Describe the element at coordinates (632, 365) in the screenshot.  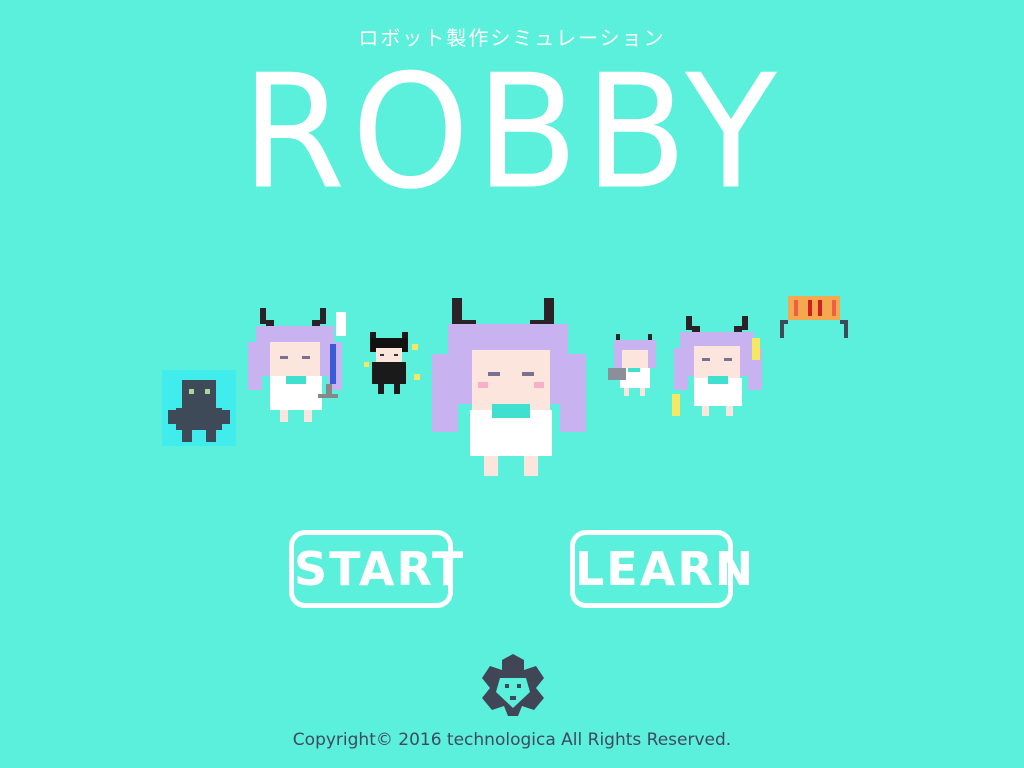
I see `girl-laptop-icon` at that location.